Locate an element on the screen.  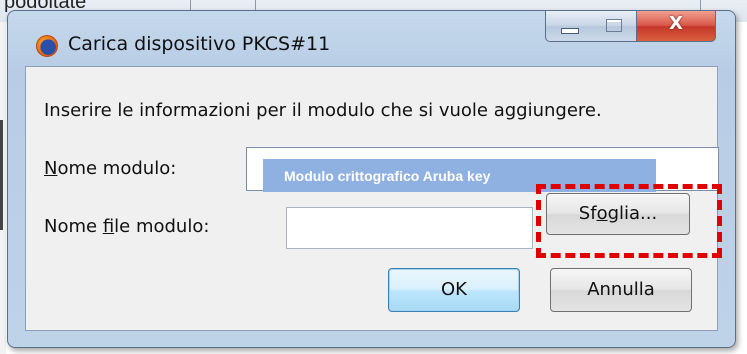
title-bar: Carica dispositivo PKCS#11 X is located at coordinates (371, 36).